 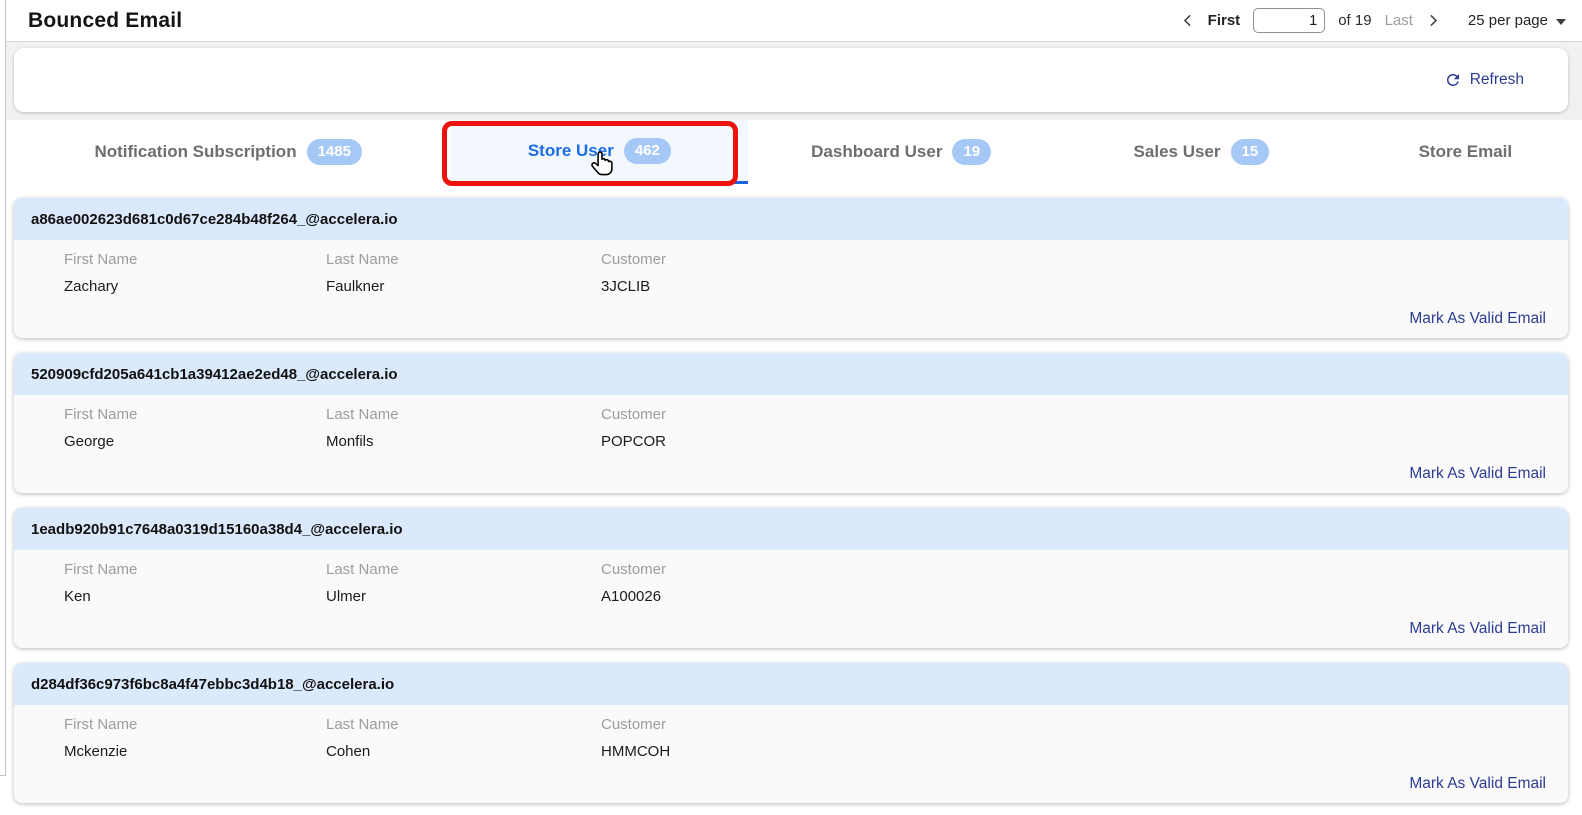 I want to click on field-value: George, so click(x=89, y=441).